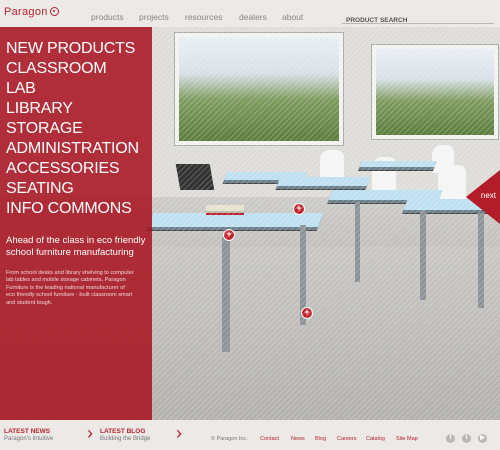 The width and height of the screenshot is (500, 450). I want to click on category-storage: STORAGE, so click(72, 129).